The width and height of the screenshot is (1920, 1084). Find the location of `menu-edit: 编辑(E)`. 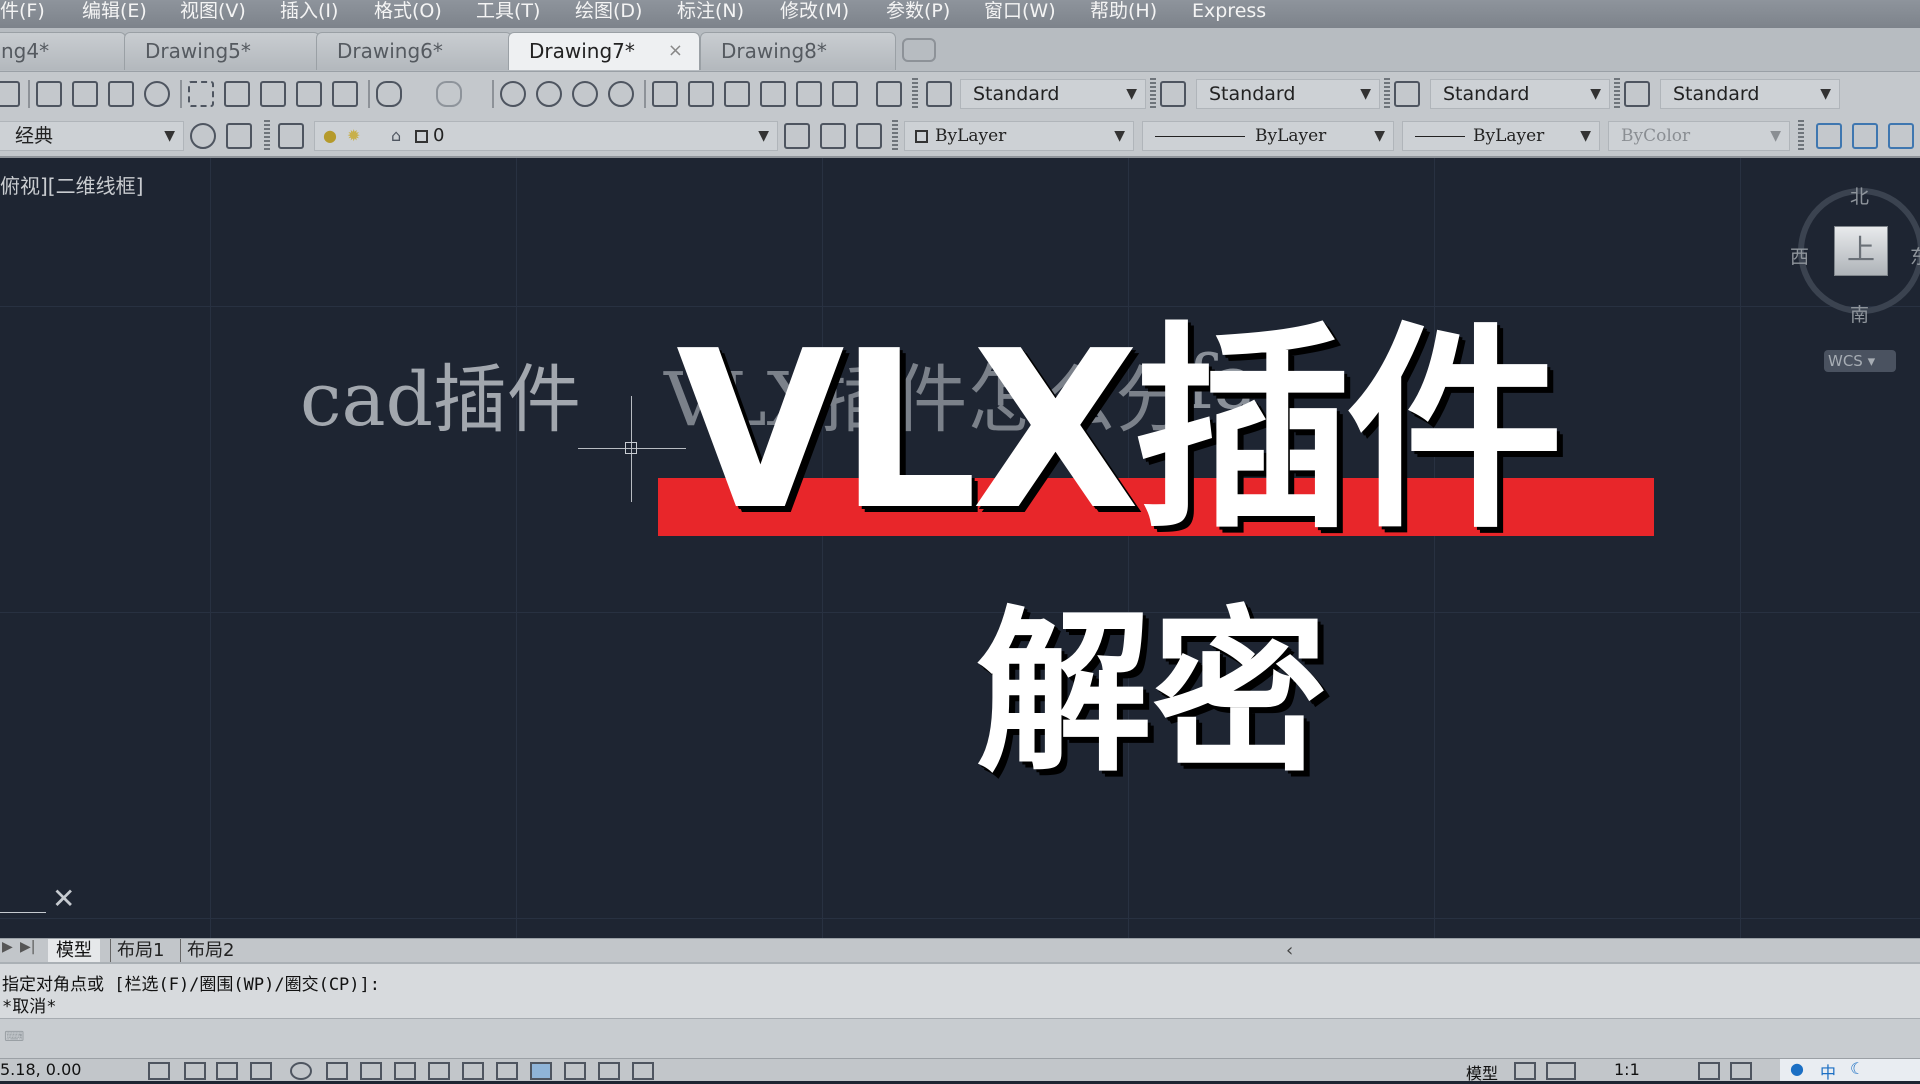

menu-edit: 编辑(E) is located at coordinates (114, 12).